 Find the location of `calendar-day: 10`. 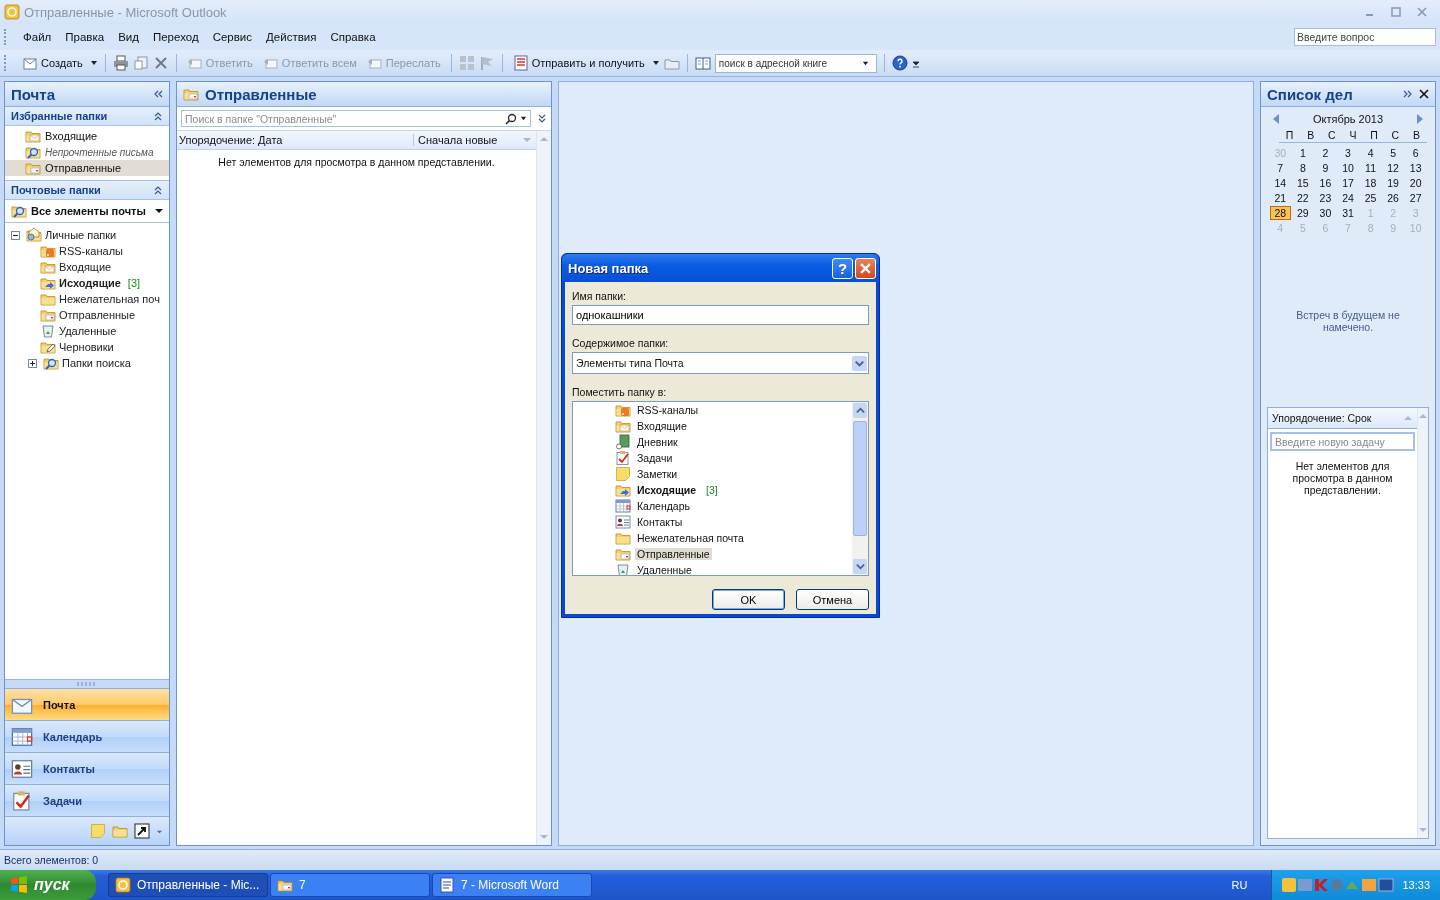

calendar-day: 10 is located at coordinates (1348, 167).